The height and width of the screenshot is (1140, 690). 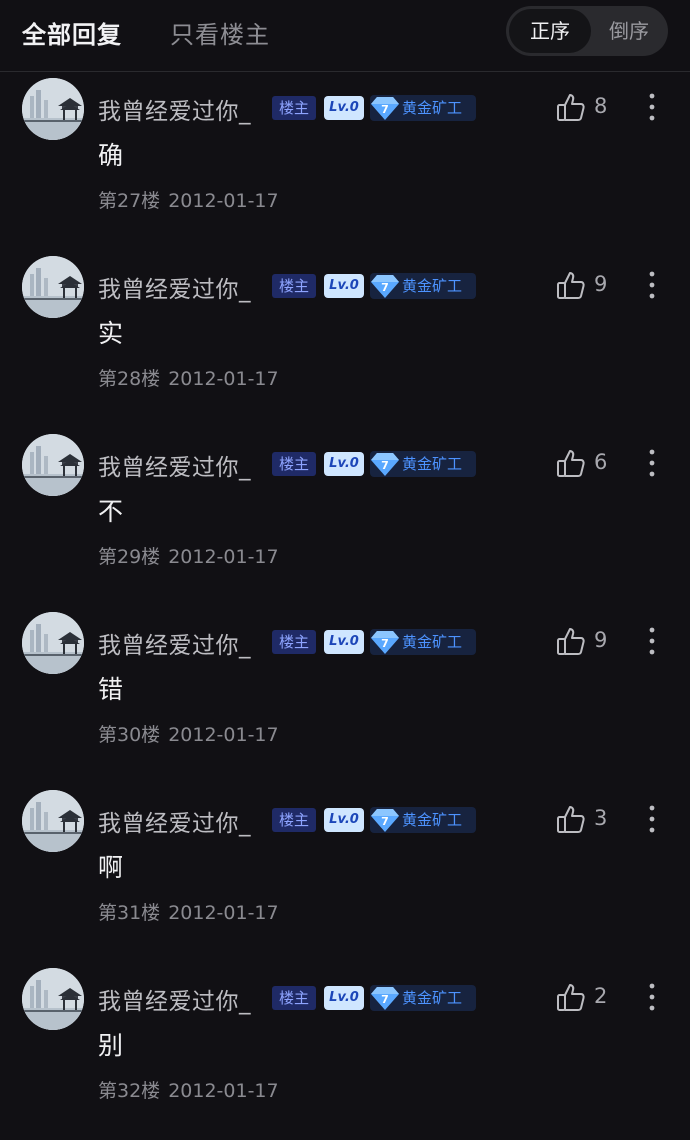 What do you see at coordinates (111, 511) in the screenshot?
I see `reply-content: 不` at bounding box center [111, 511].